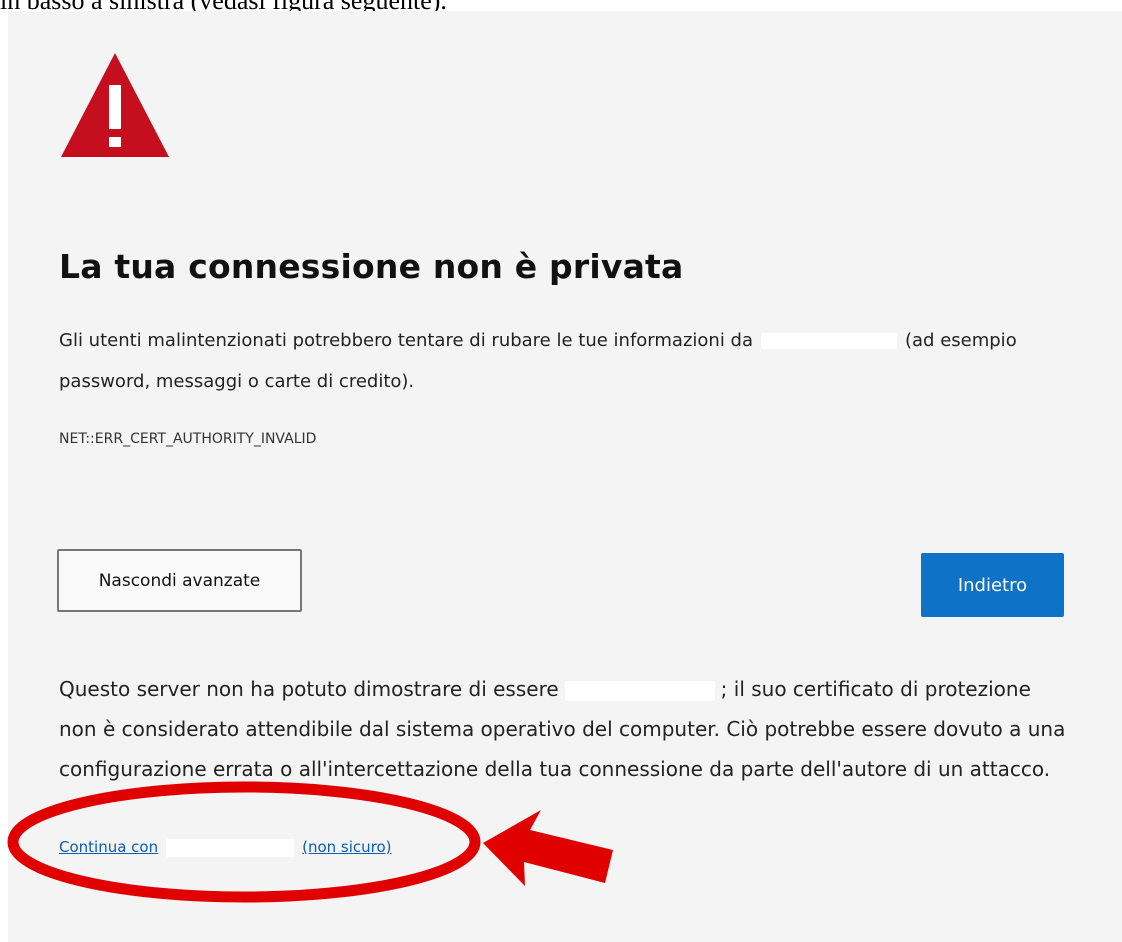  Describe the element at coordinates (179, 580) in the screenshot. I see `hide-advanced-button: Nascondi avanzate` at that location.